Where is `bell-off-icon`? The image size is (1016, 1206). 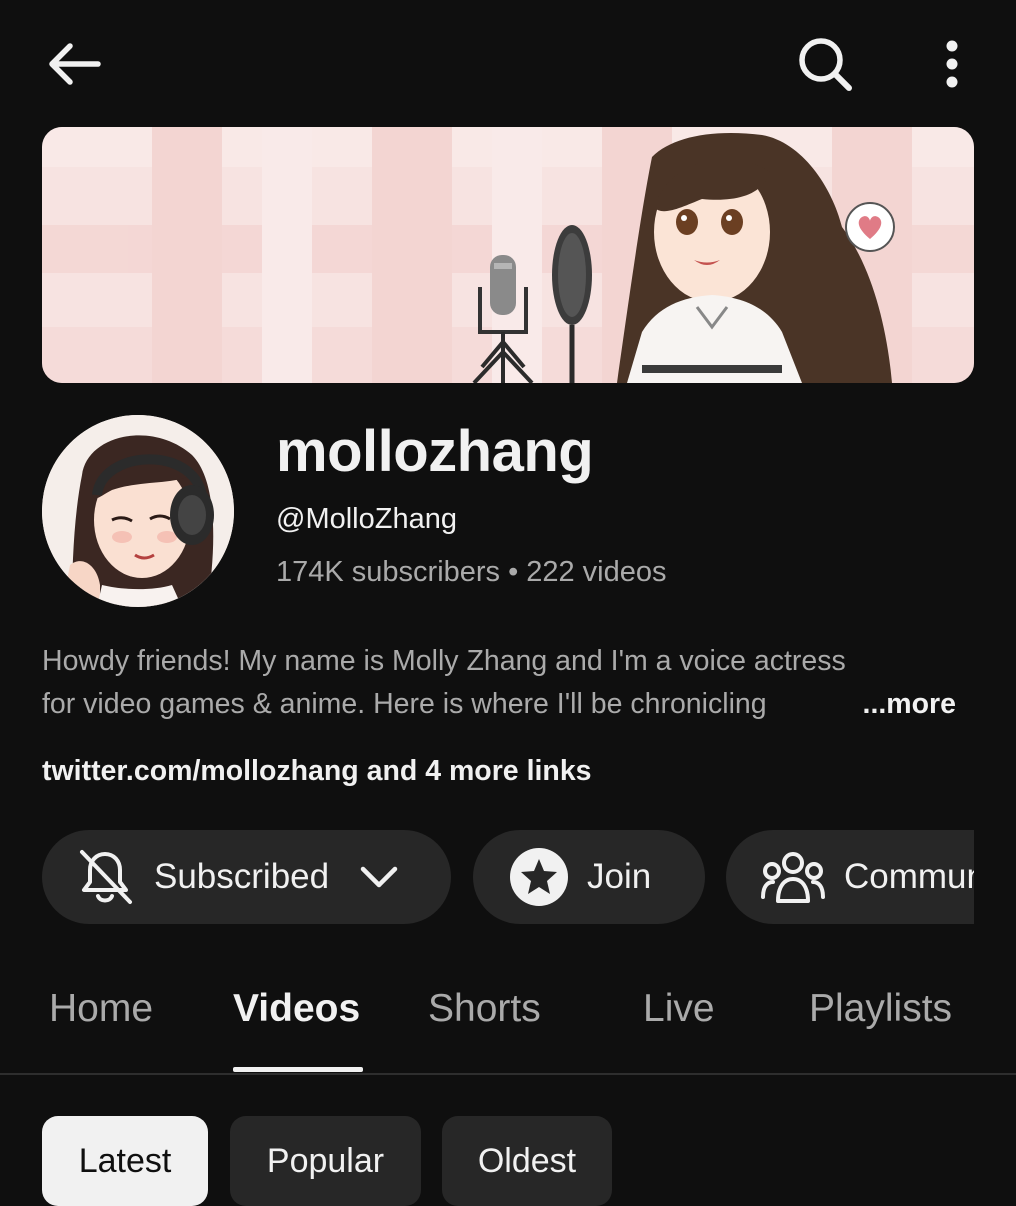
bell-off-icon is located at coordinates (106, 877).